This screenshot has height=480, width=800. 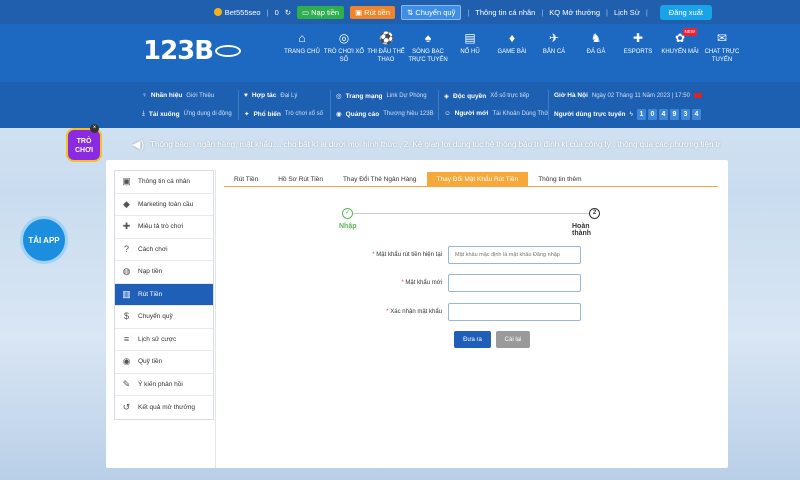 I want to click on withdraw-button: ▣ Rút tiền, so click(x=373, y=12).